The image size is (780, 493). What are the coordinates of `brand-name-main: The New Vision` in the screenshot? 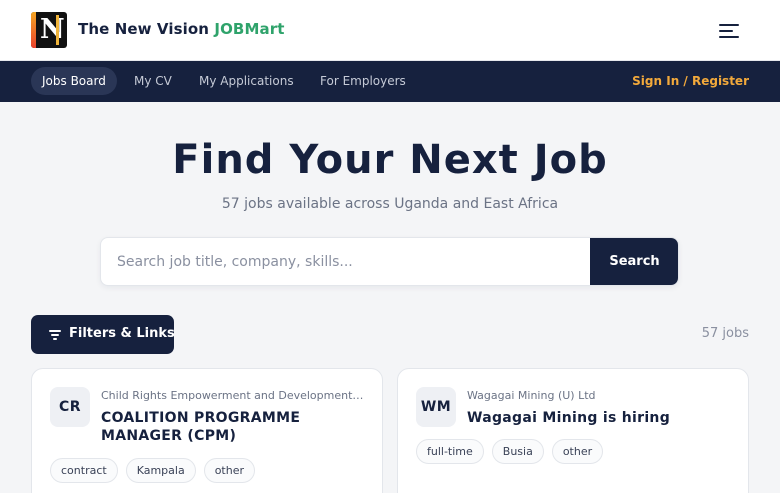 It's located at (146, 29).